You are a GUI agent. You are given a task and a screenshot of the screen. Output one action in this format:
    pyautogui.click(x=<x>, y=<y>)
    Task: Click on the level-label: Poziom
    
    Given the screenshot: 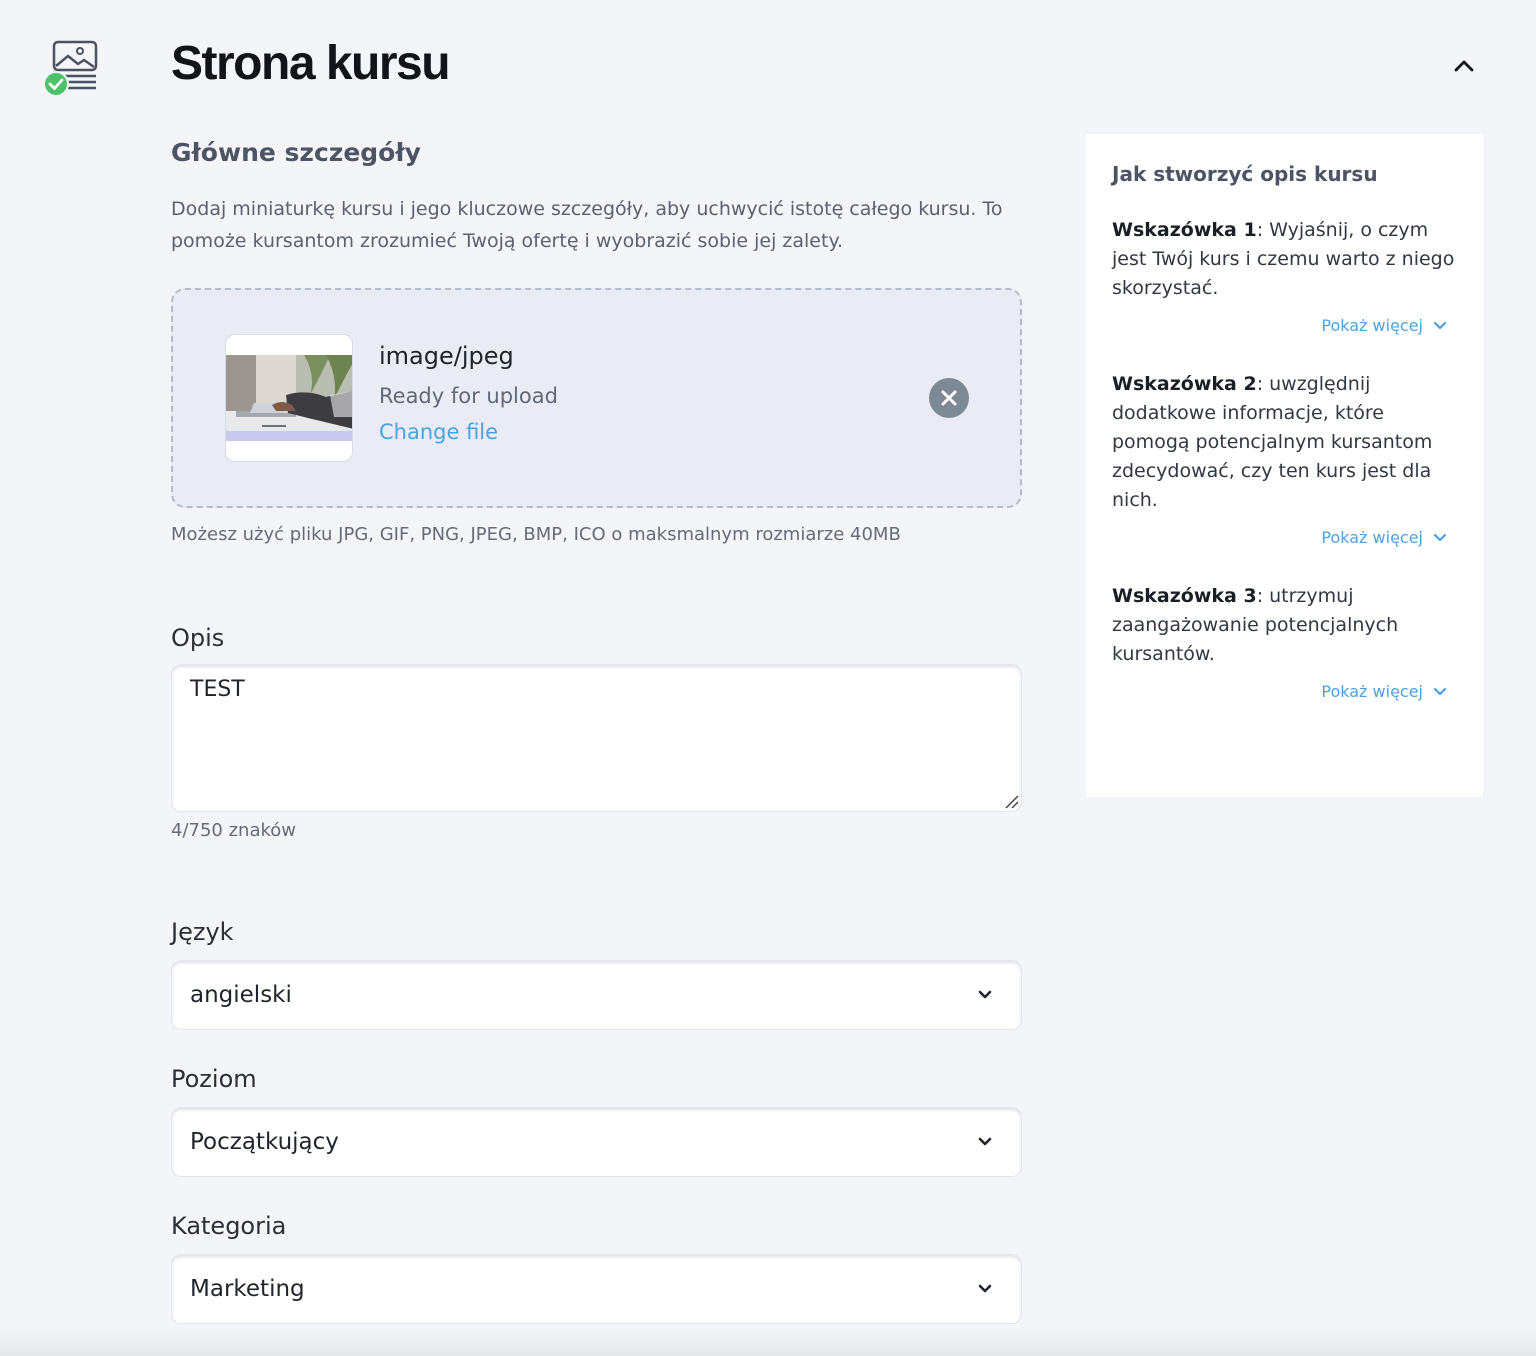 What is the action you would take?
    pyautogui.click(x=214, y=1079)
    